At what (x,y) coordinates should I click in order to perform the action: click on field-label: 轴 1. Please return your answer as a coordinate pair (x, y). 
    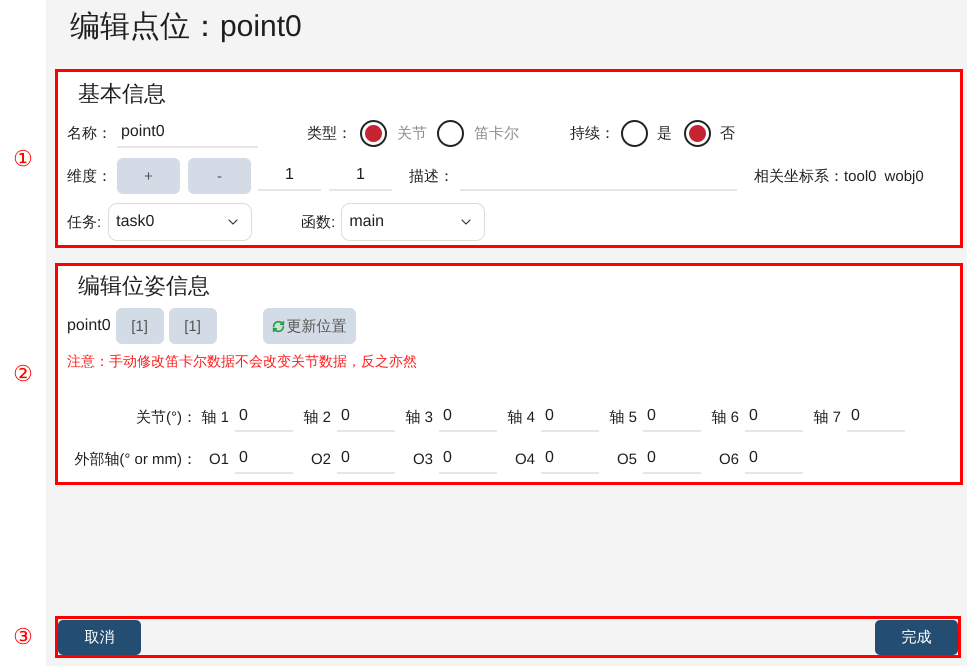
    Looking at the image, I should click on (214, 417).